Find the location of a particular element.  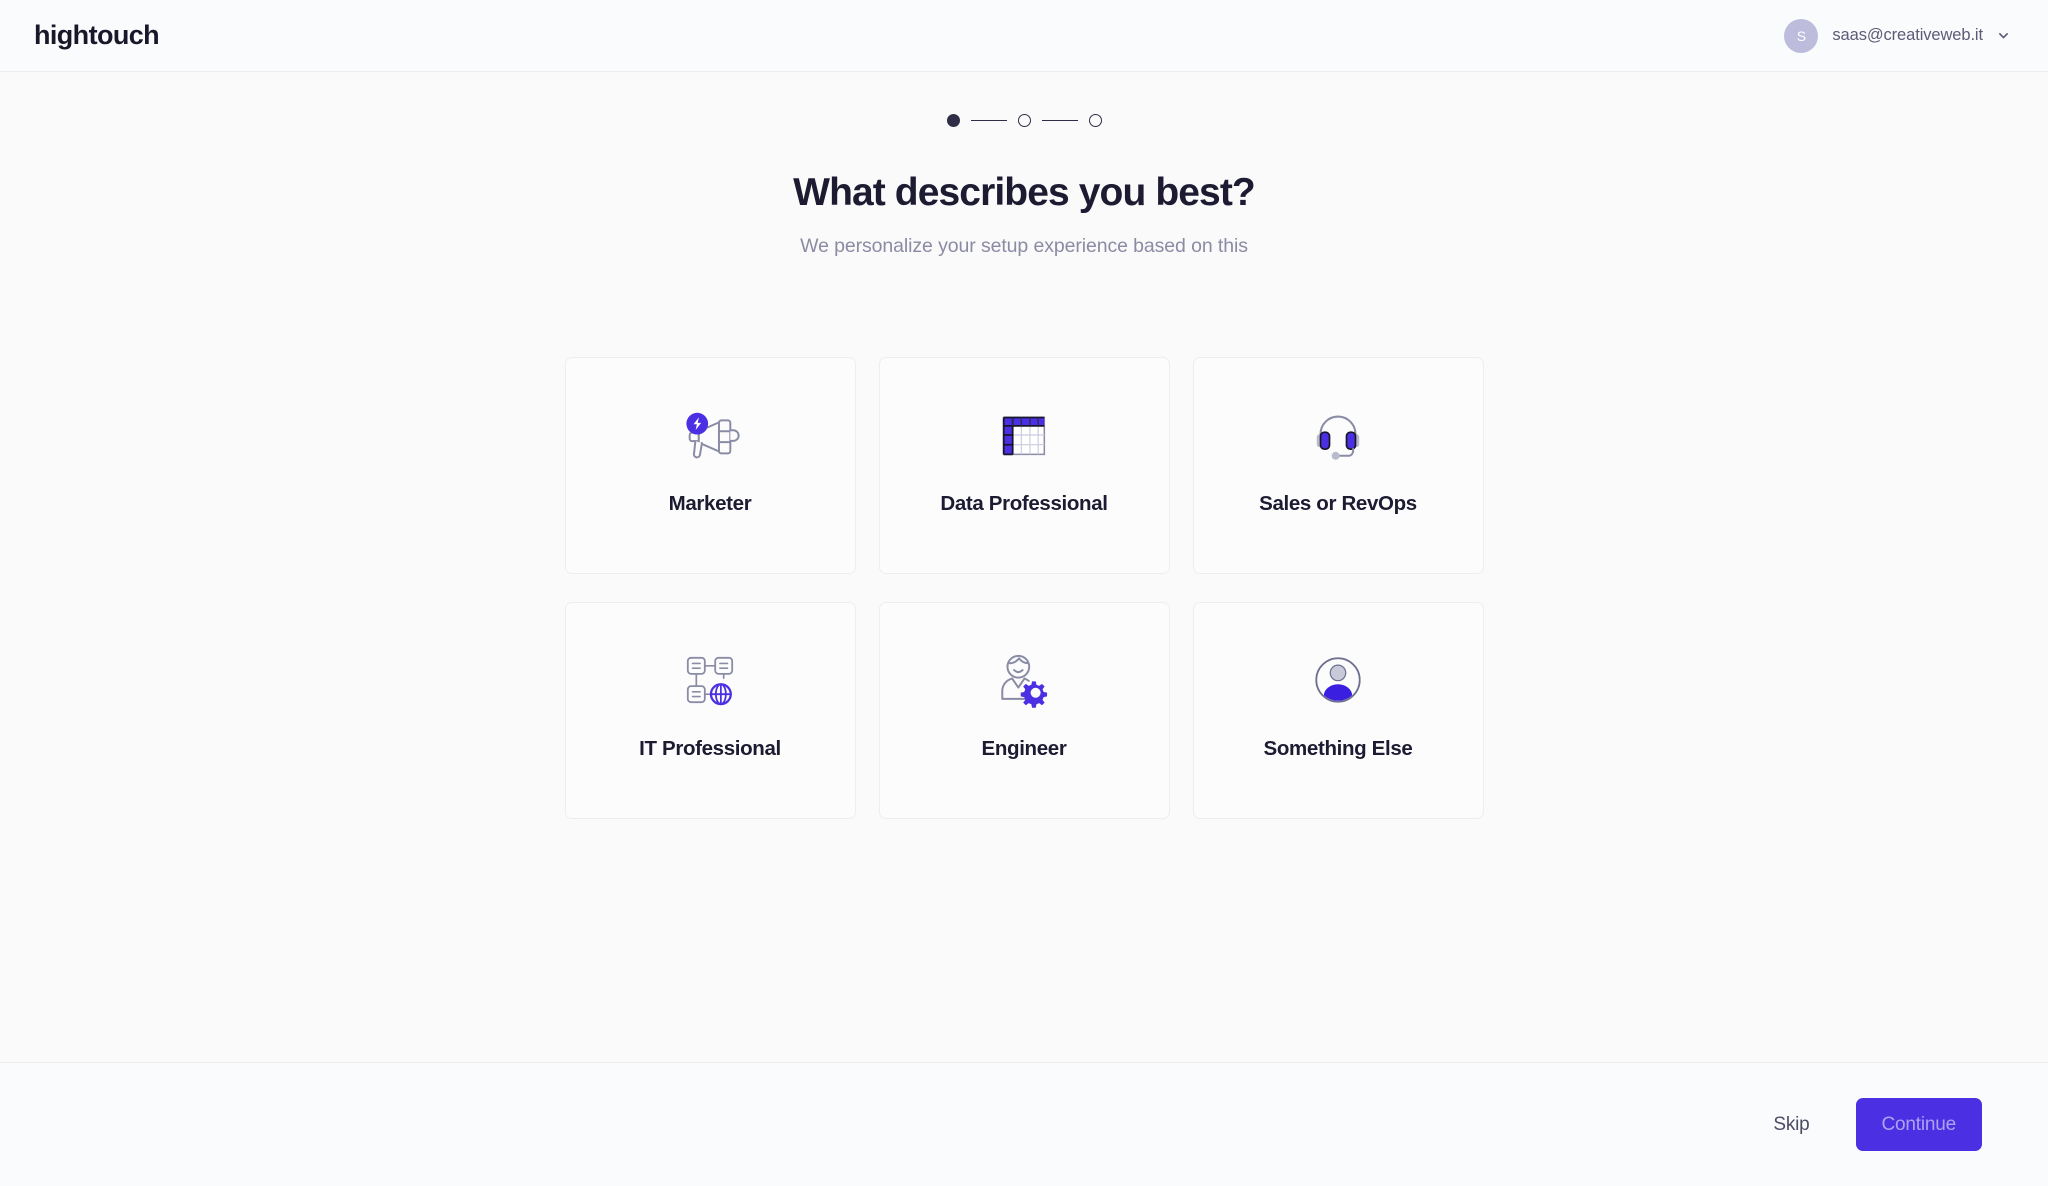

brand-logo: hightouch is located at coordinates (97, 35).